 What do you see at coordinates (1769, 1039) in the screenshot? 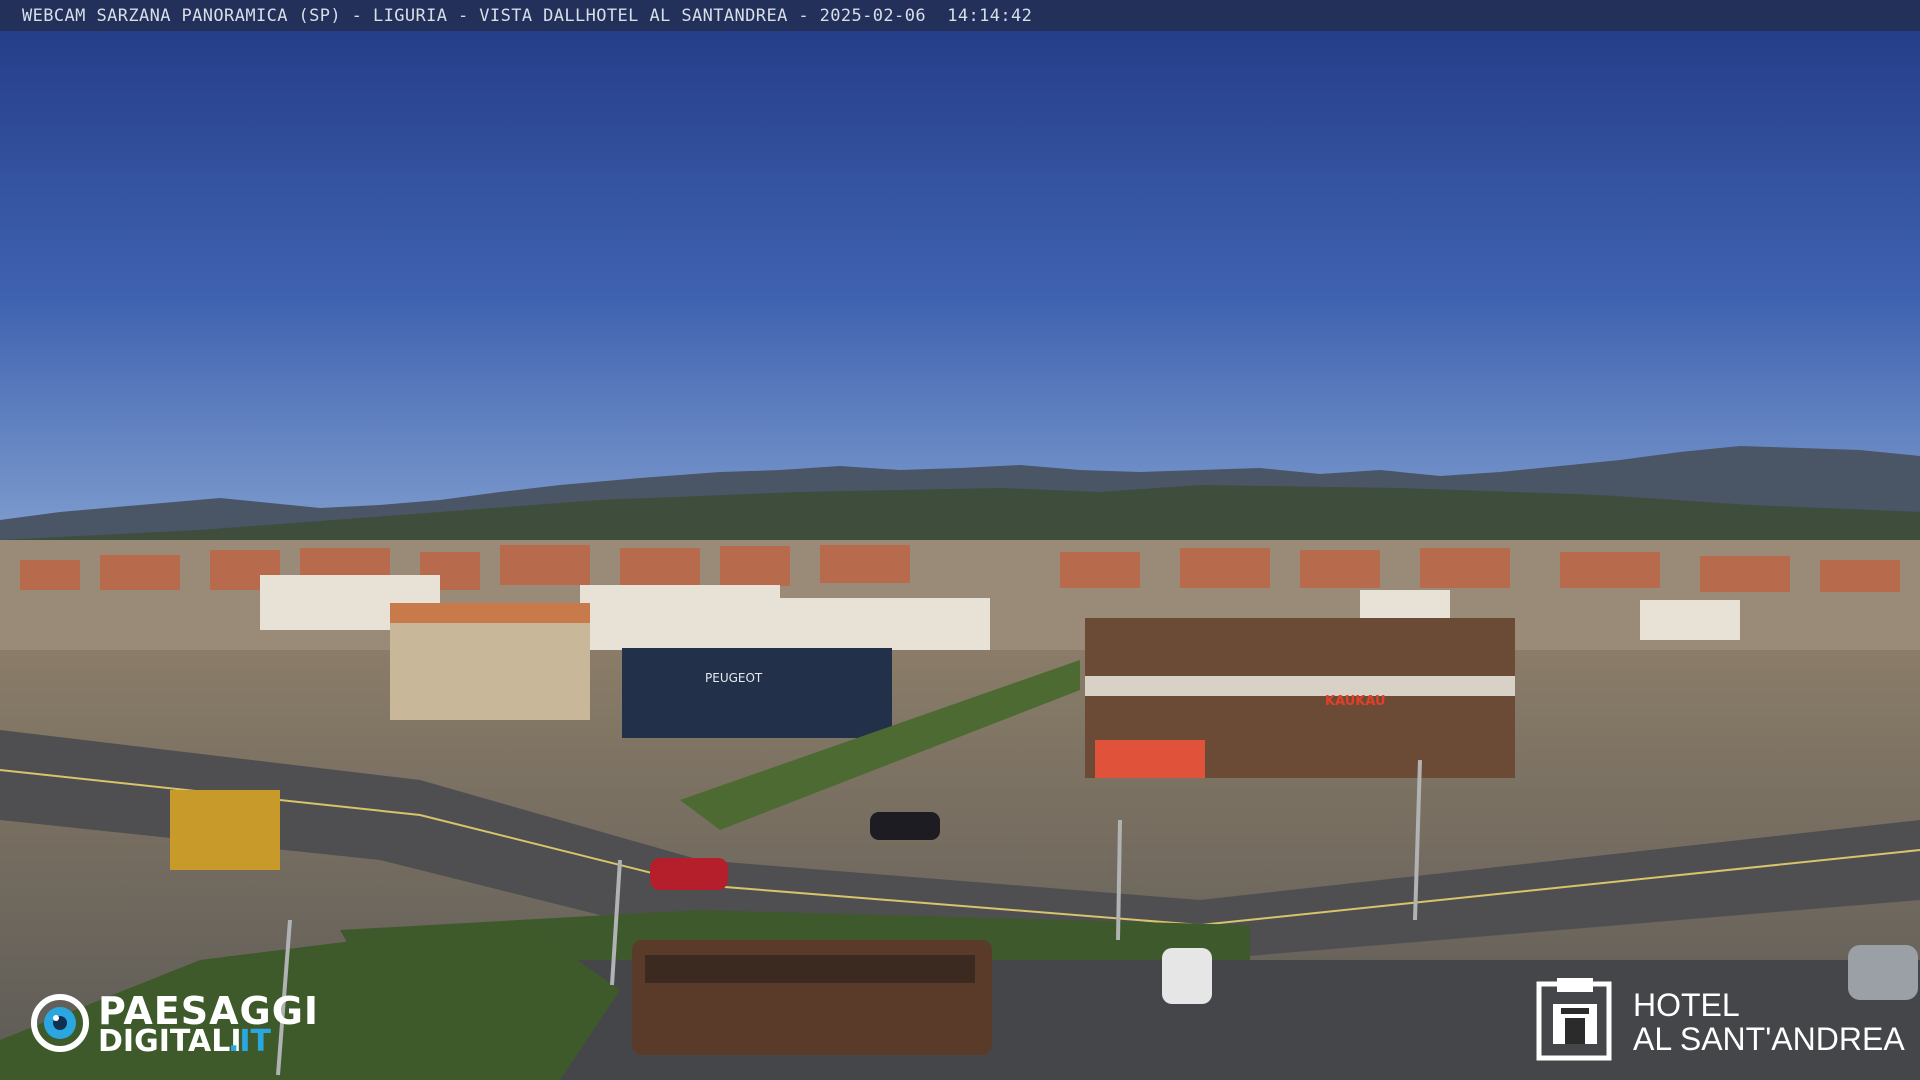
I see `hotel-name-line2: AL SANT'ANDREA` at bounding box center [1769, 1039].